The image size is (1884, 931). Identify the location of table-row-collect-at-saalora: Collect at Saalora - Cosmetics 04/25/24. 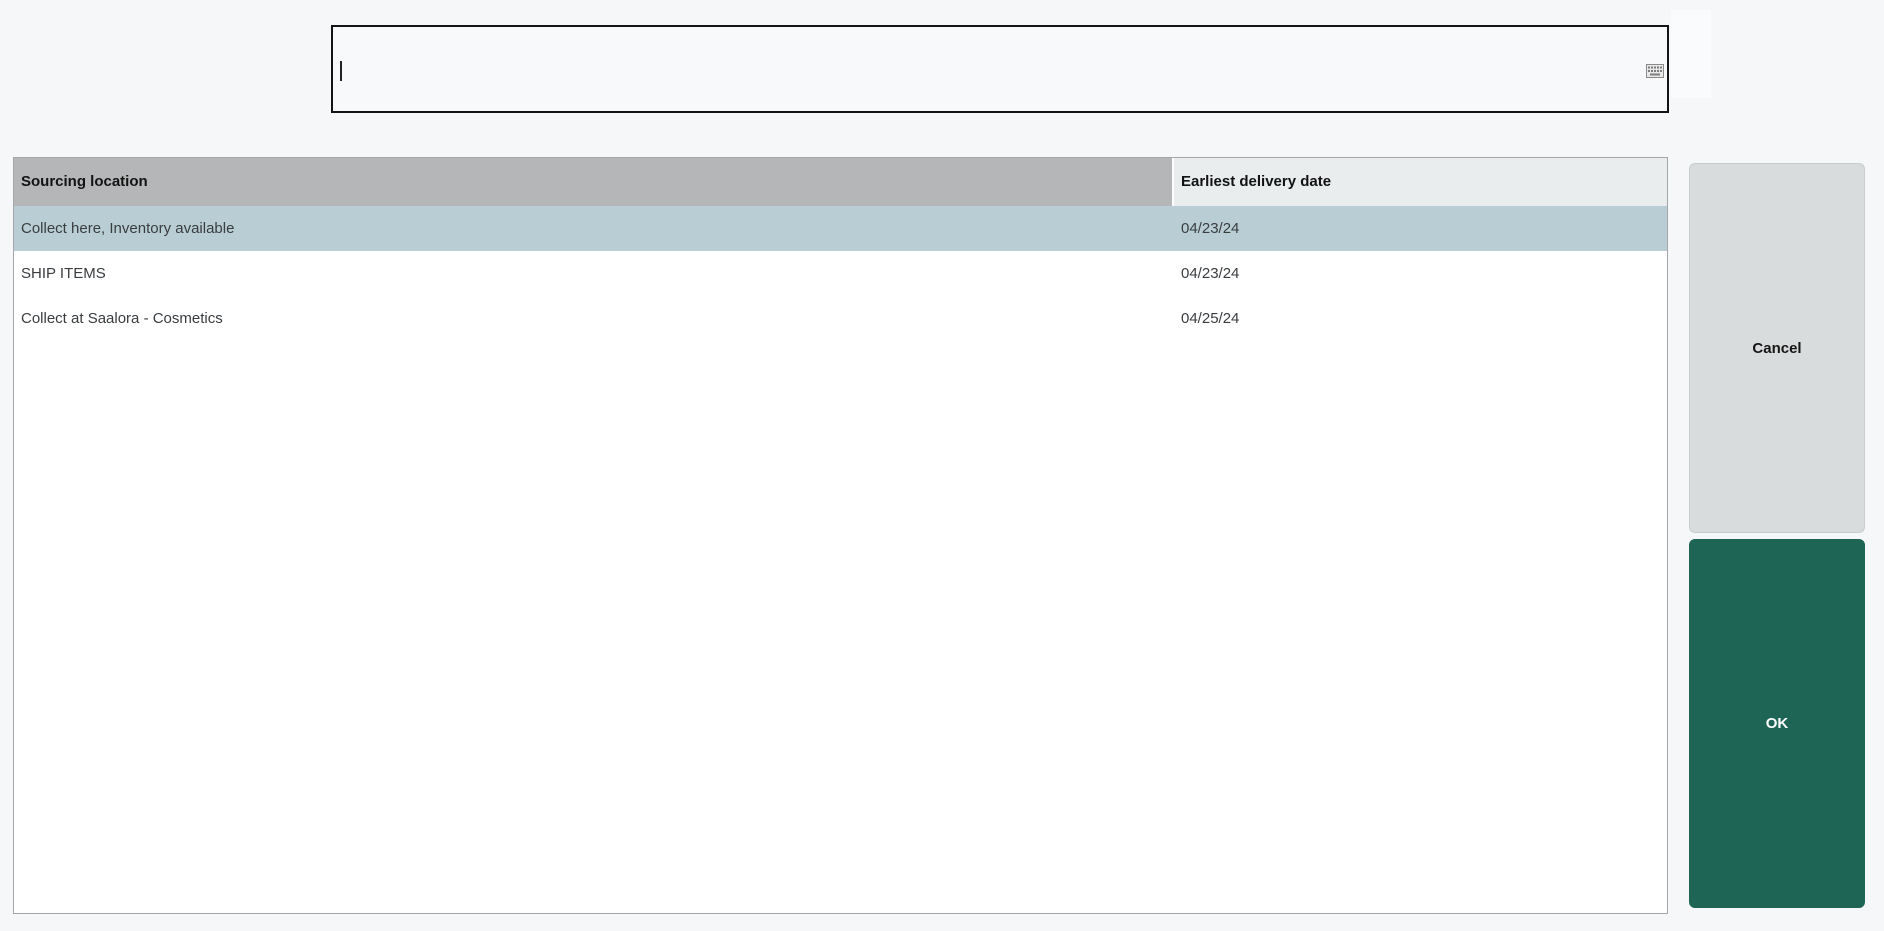
(840, 318).